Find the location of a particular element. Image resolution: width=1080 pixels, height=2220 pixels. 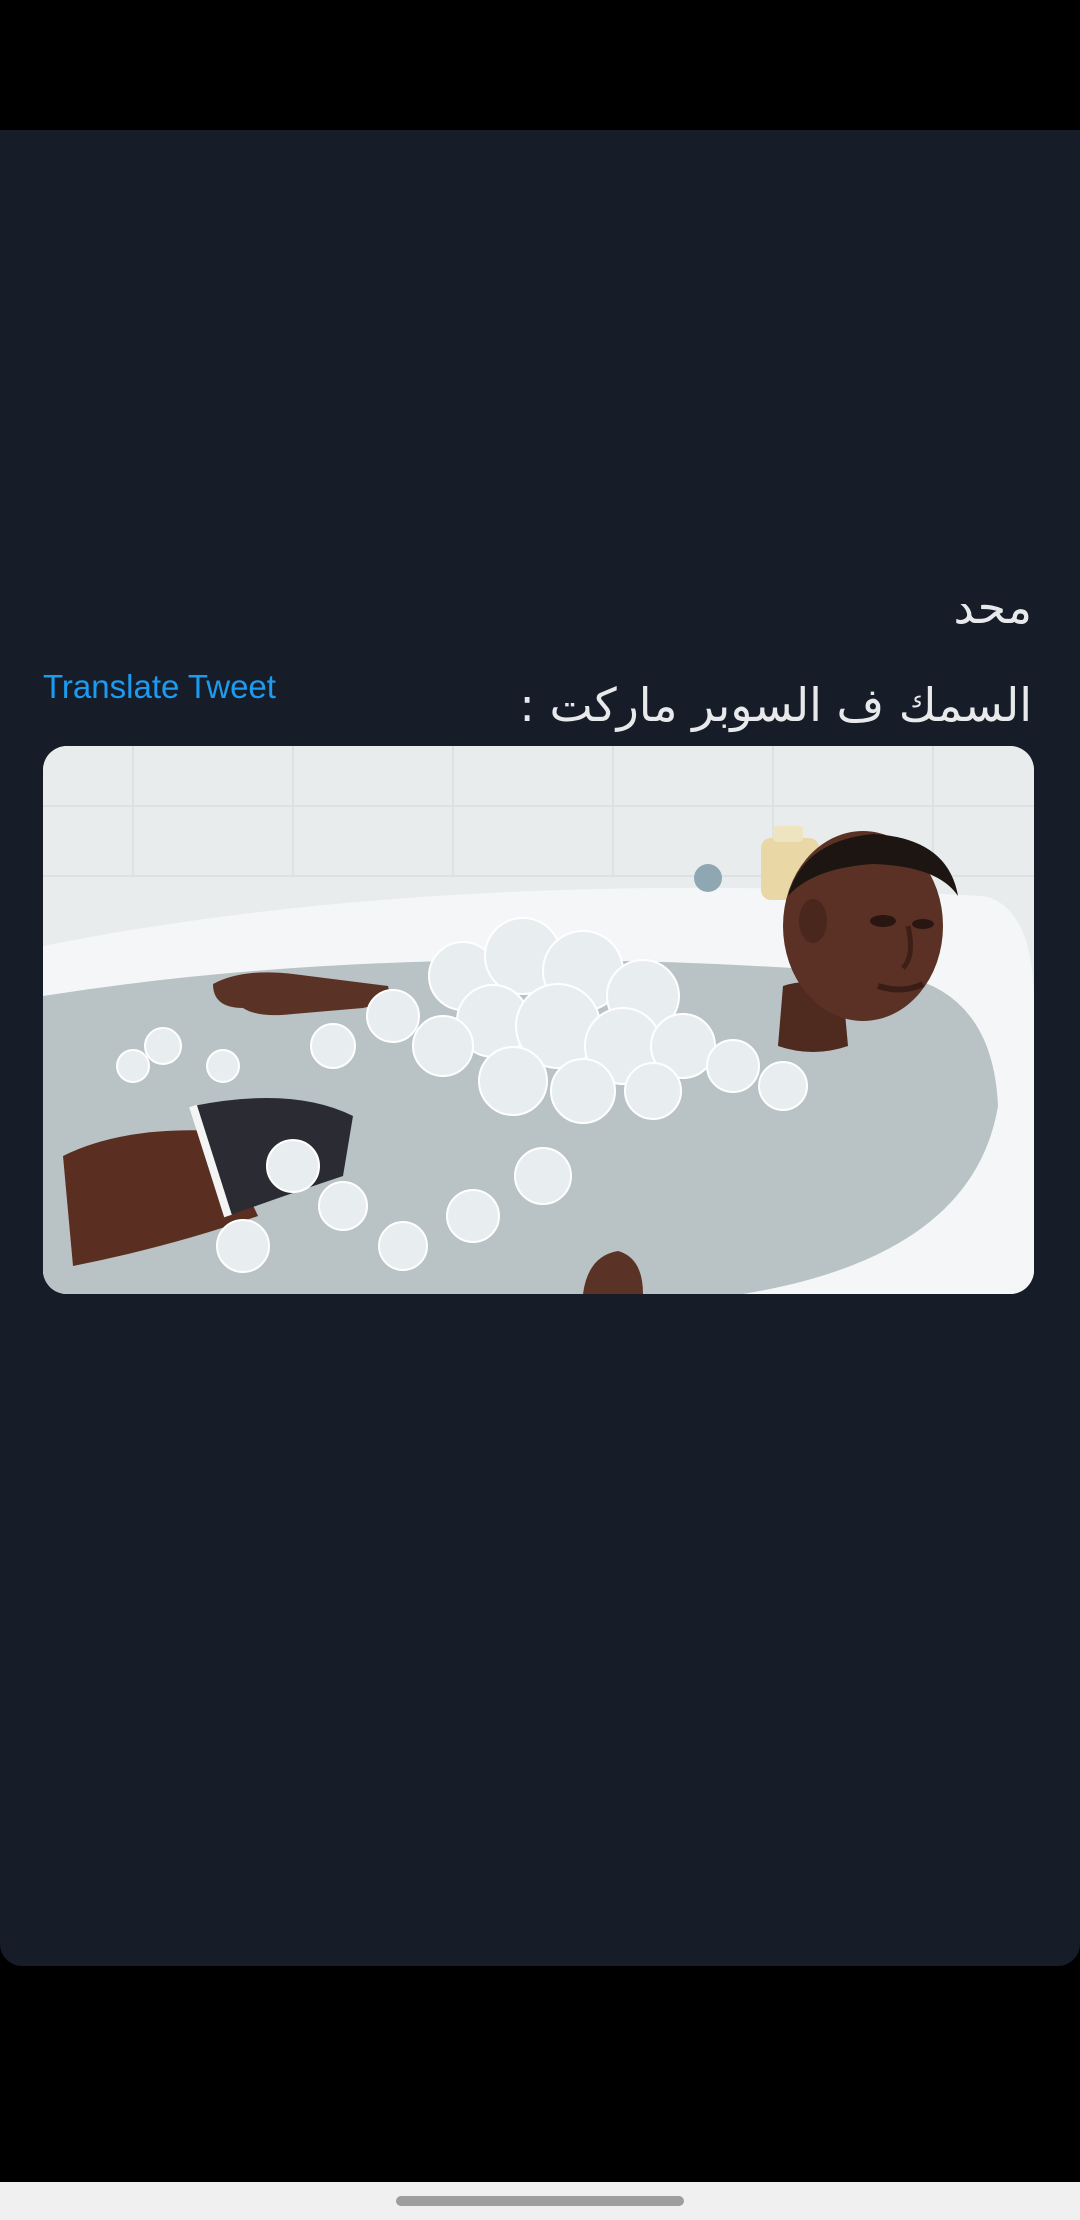

home-gesture-pill is located at coordinates (540, 2201).